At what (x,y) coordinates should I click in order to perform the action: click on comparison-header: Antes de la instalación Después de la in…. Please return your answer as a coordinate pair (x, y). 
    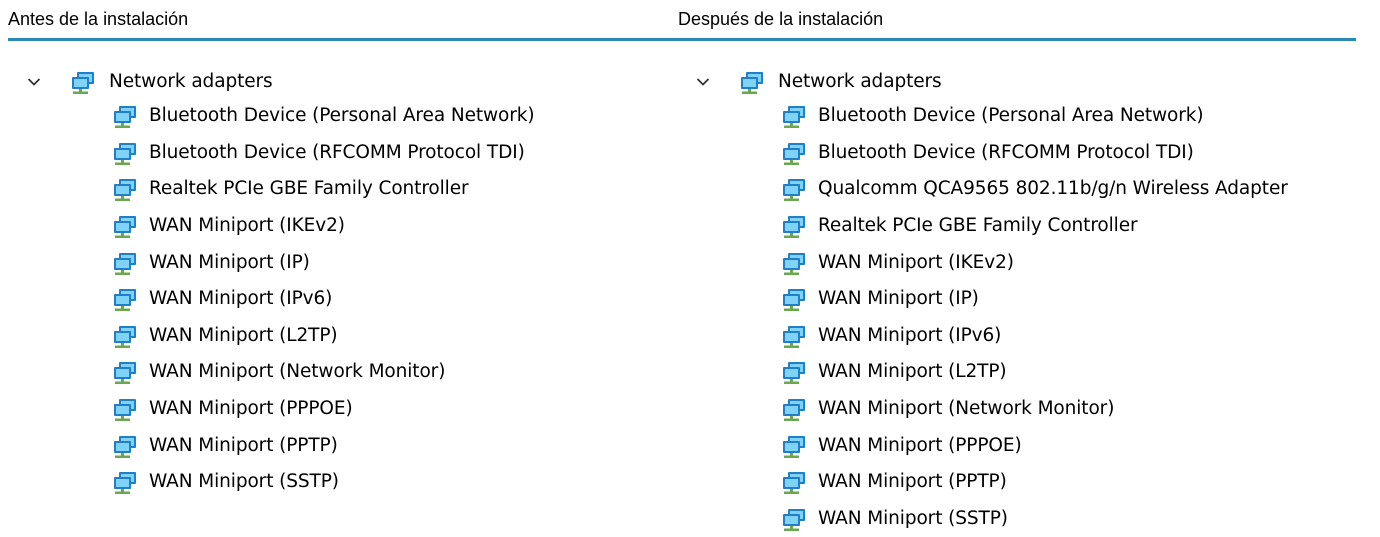
    Looking at the image, I should click on (682, 20).